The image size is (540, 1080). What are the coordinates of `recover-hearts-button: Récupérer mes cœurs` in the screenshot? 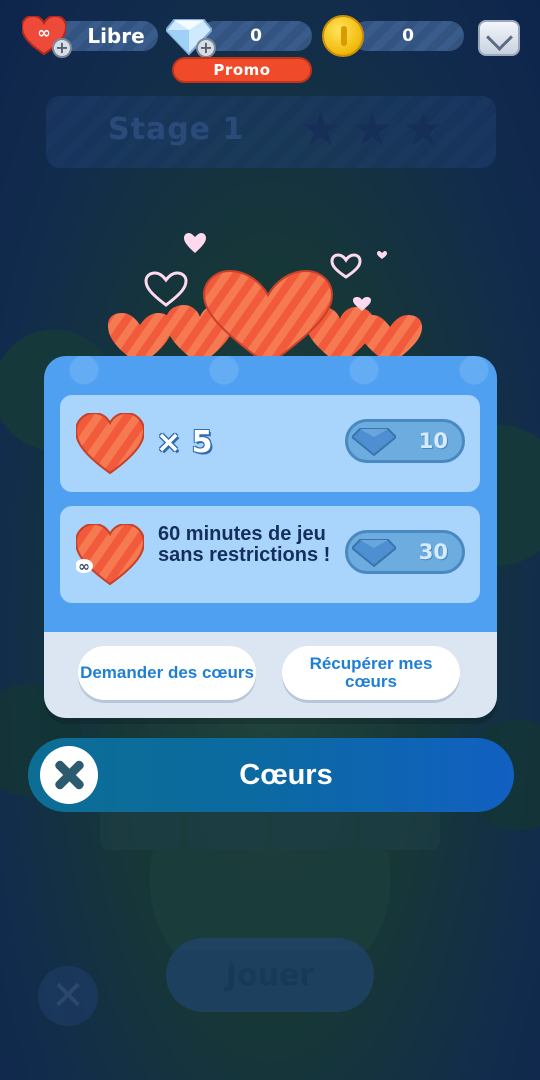 It's located at (371, 673).